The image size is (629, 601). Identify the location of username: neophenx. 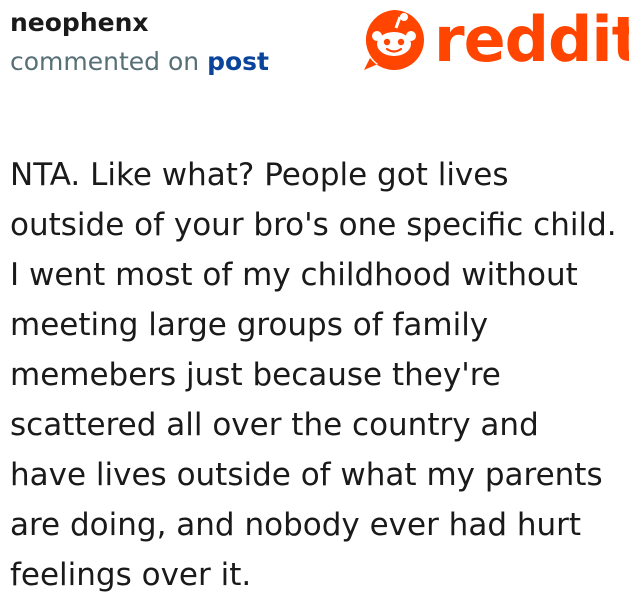
(79, 23).